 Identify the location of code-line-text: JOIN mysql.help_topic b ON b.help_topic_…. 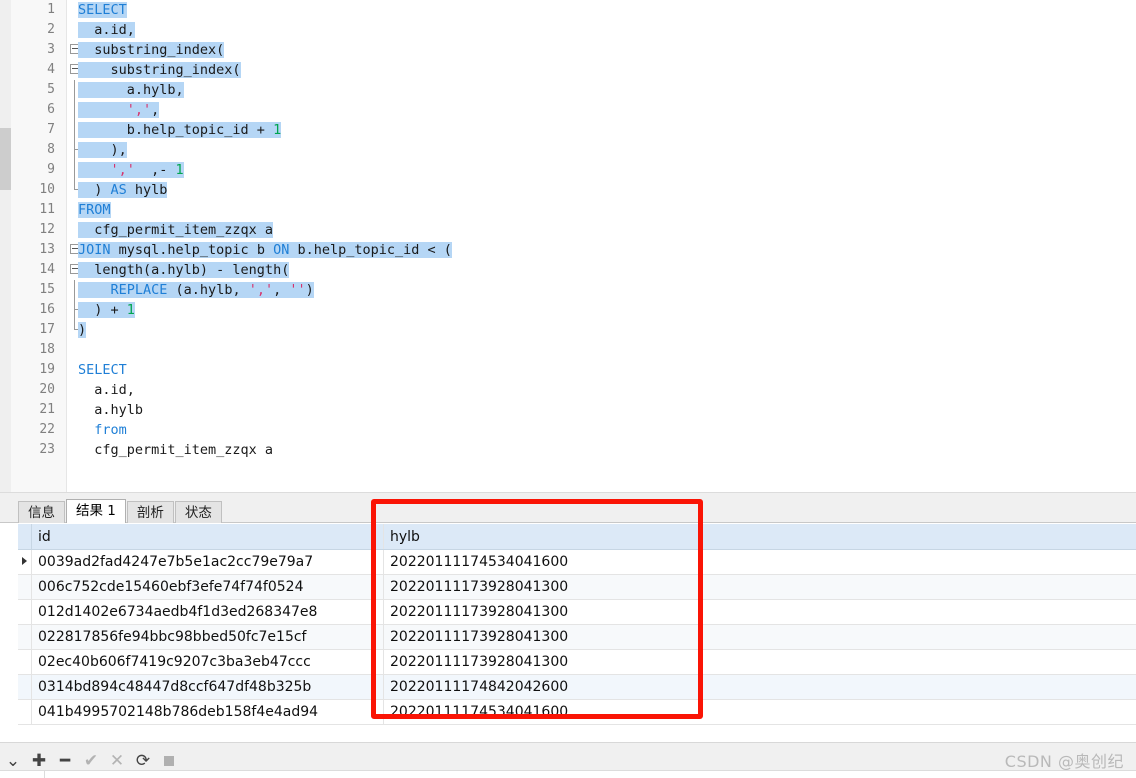
(265, 250).